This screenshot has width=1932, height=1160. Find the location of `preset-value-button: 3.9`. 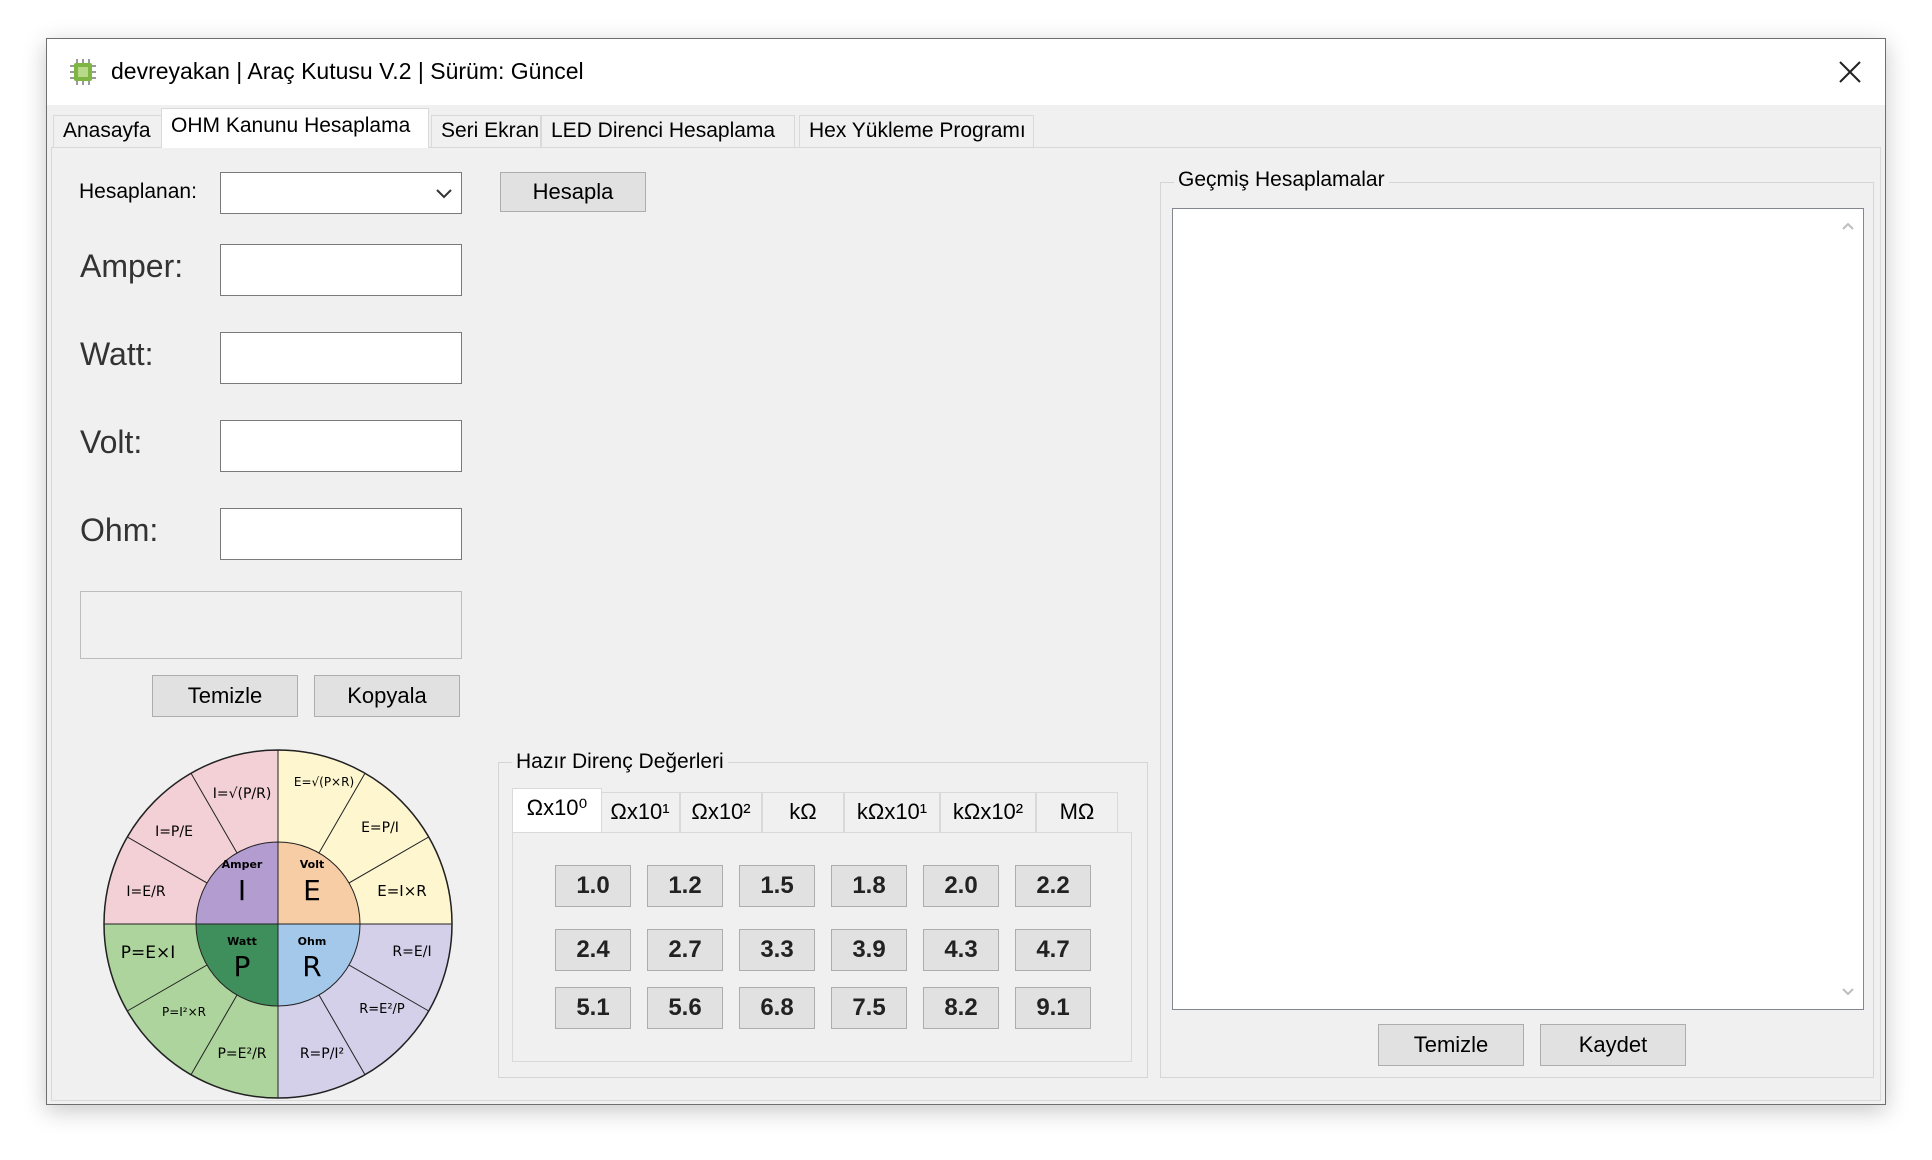

preset-value-button: 3.9 is located at coordinates (869, 950).